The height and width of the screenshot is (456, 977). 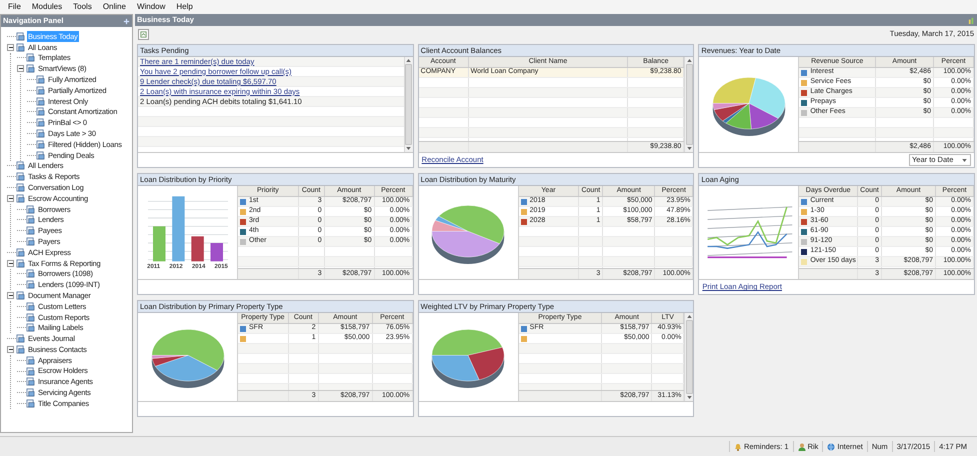 I want to click on menu-item: Window, so click(x=151, y=7).